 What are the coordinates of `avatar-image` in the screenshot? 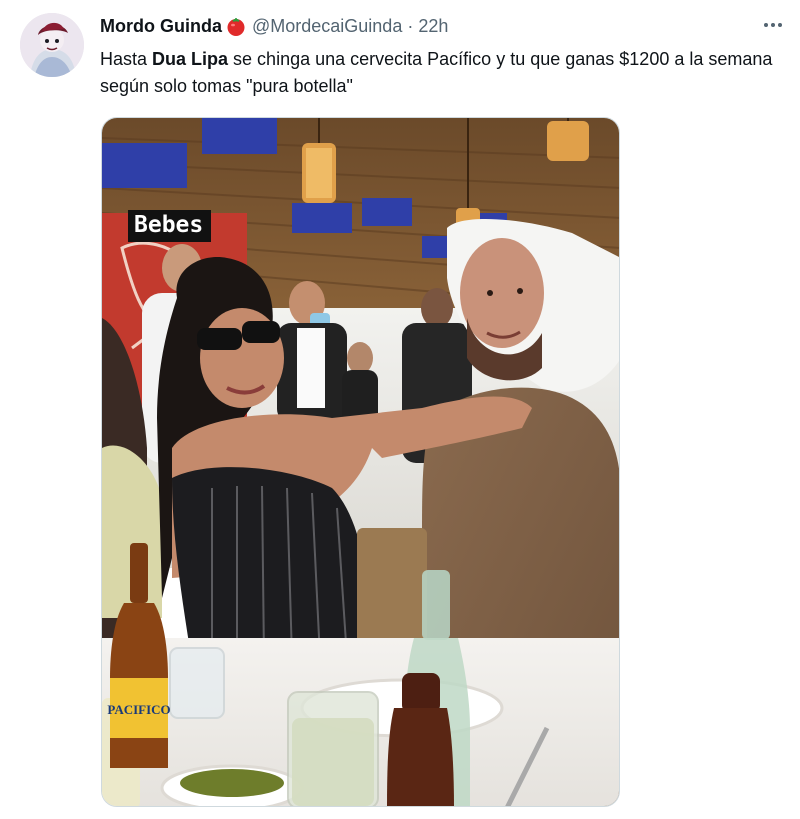 It's located at (52, 45).